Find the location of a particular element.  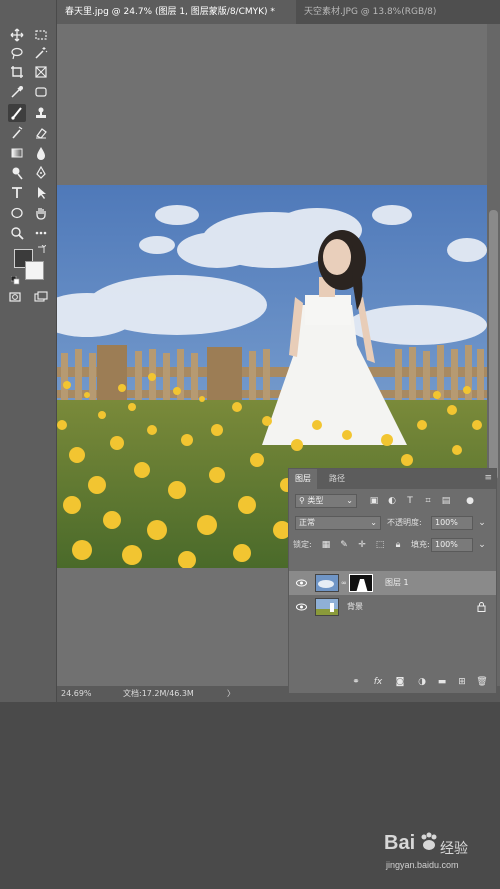

layer-name: 图层 1 is located at coordinates (397, 583).